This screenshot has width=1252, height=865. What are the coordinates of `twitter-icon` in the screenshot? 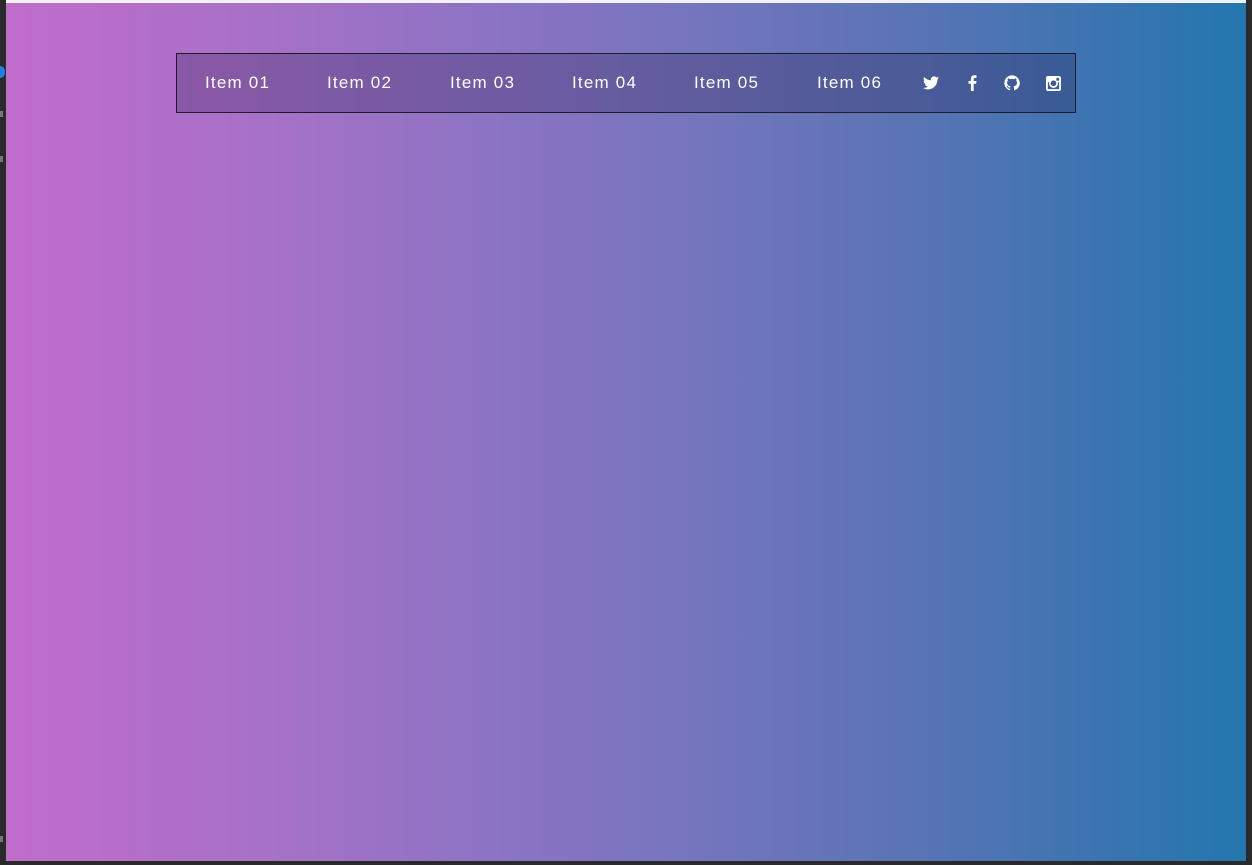 It's located at (931, 83).